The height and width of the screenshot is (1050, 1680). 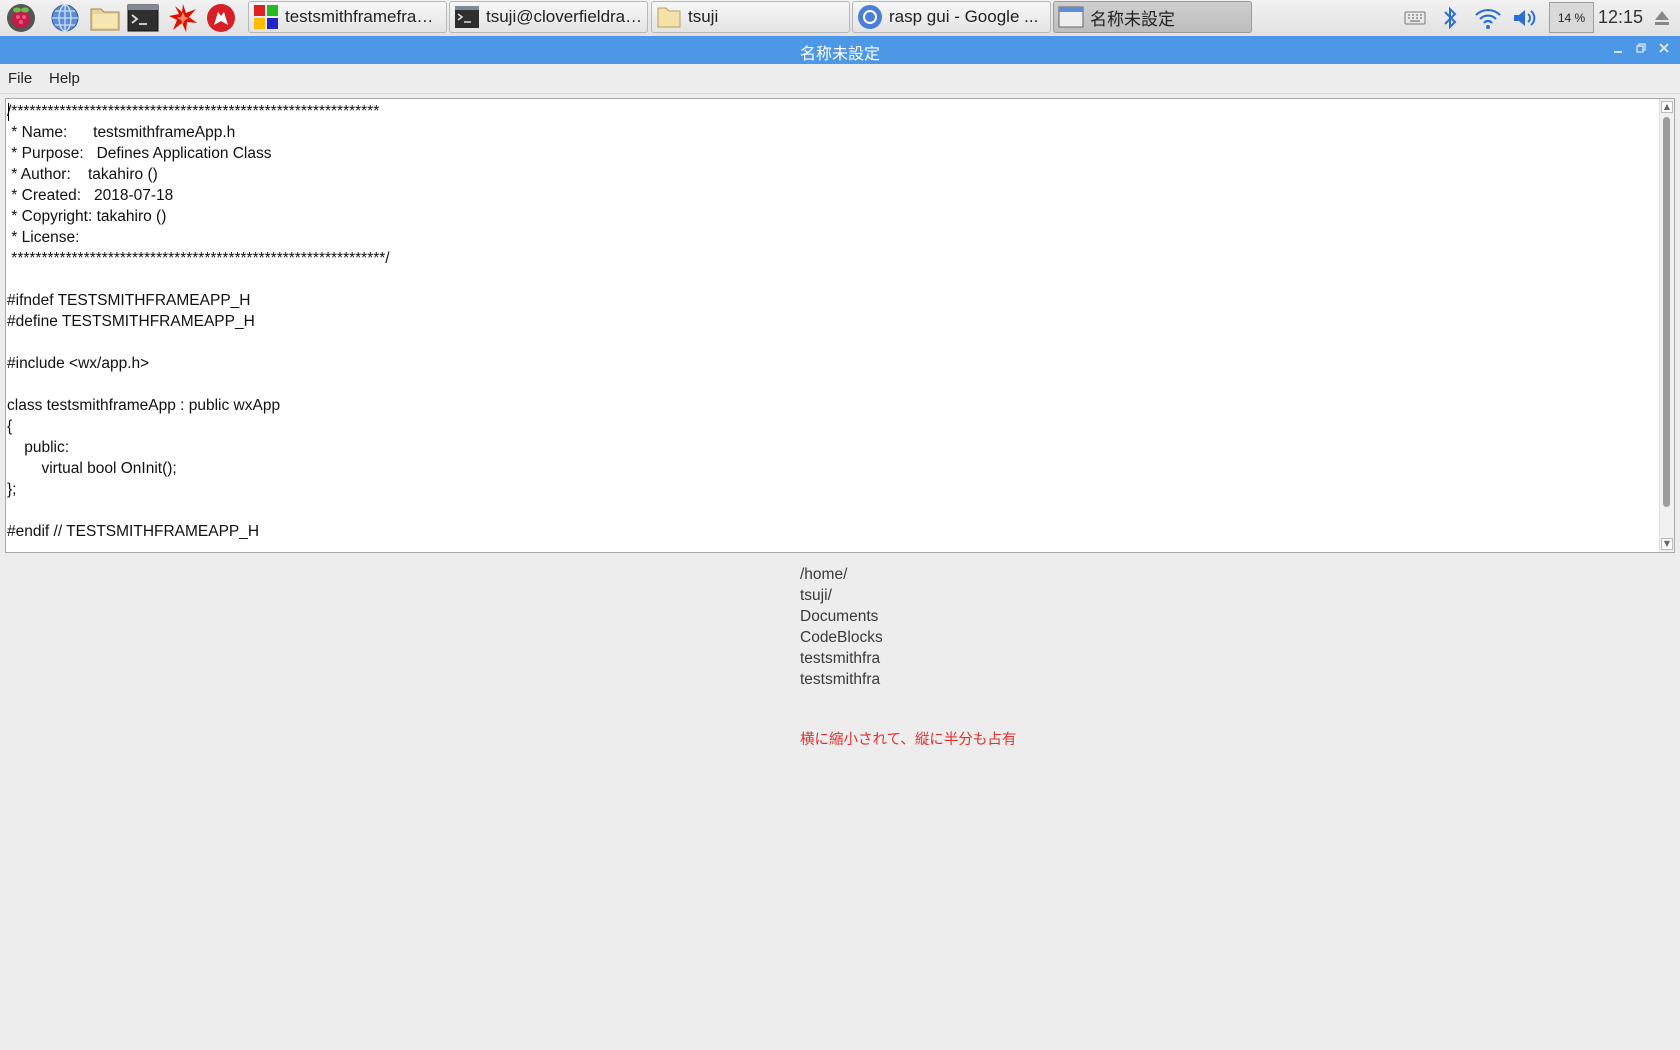 I want to click on annotation-note: 横に縮小されて、縦に半分も占有, so click(x=908, y=740).